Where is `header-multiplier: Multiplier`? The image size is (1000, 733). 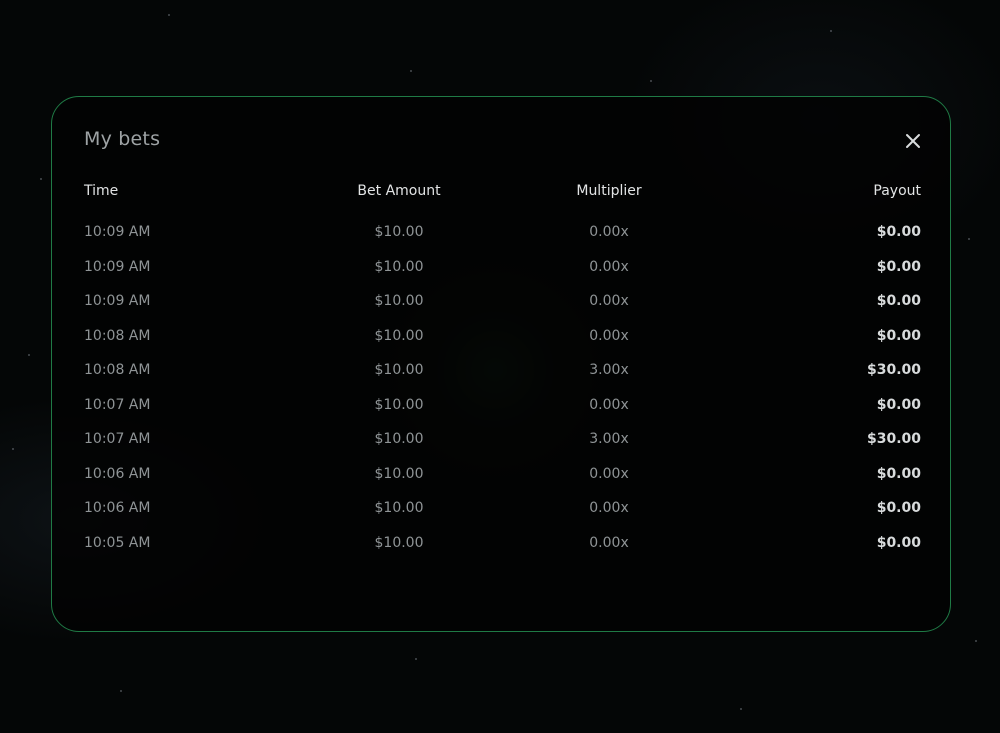 header-multiplier: Multiplier is located at coordinates (609, 191).